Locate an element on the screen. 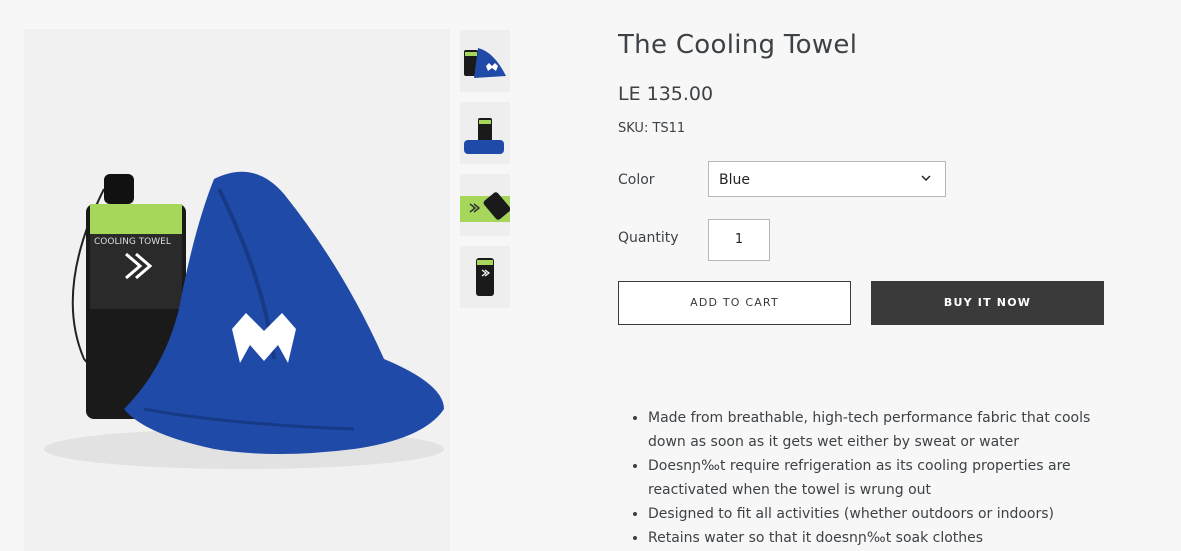 This screenshot has height=551, width=1181. color-select: Blue is located at coordinates (827, 179).